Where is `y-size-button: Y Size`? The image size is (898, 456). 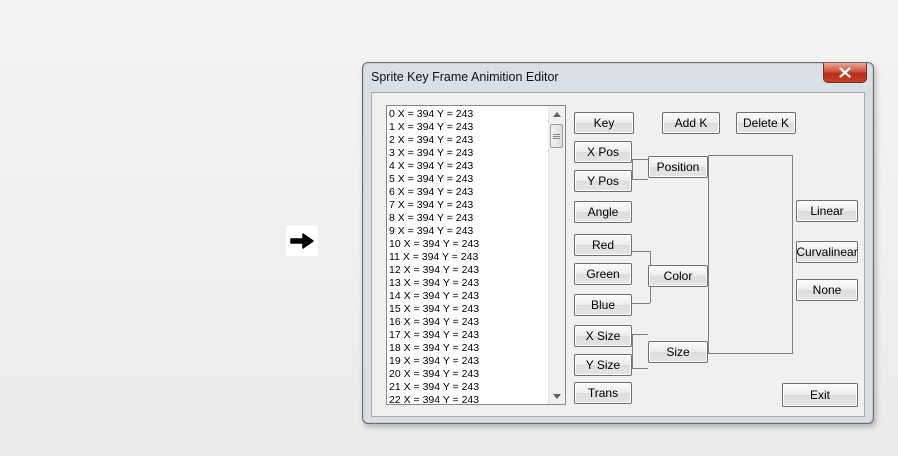 y-size-button: Y Size is located at coordinates (603, 365).